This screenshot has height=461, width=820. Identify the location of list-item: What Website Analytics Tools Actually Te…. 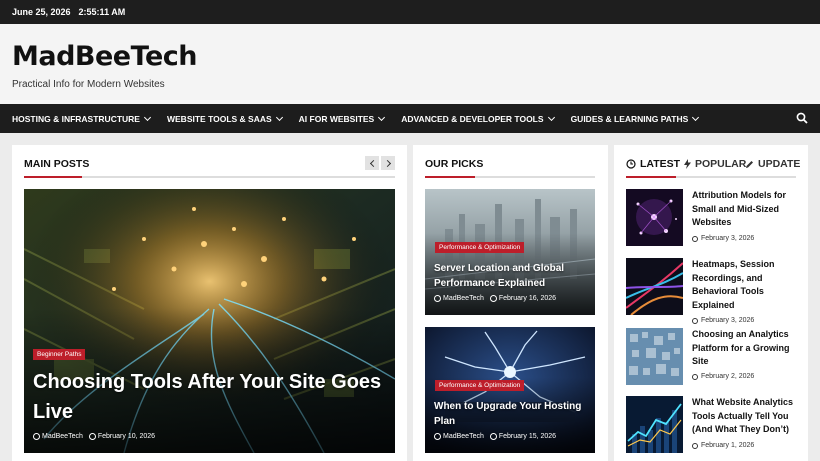
(713, 426).